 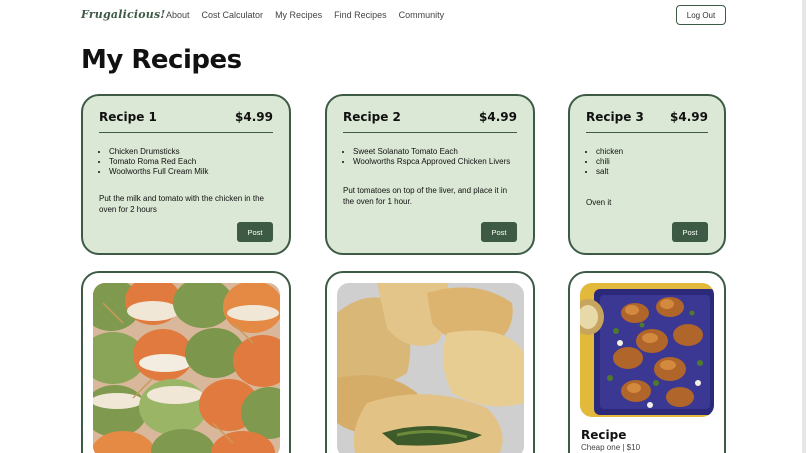 What do you see at coordinates (123, 14) in the screenshot?
I see `brand-logo: Frugalicious!` at bounding box center [123, 14].